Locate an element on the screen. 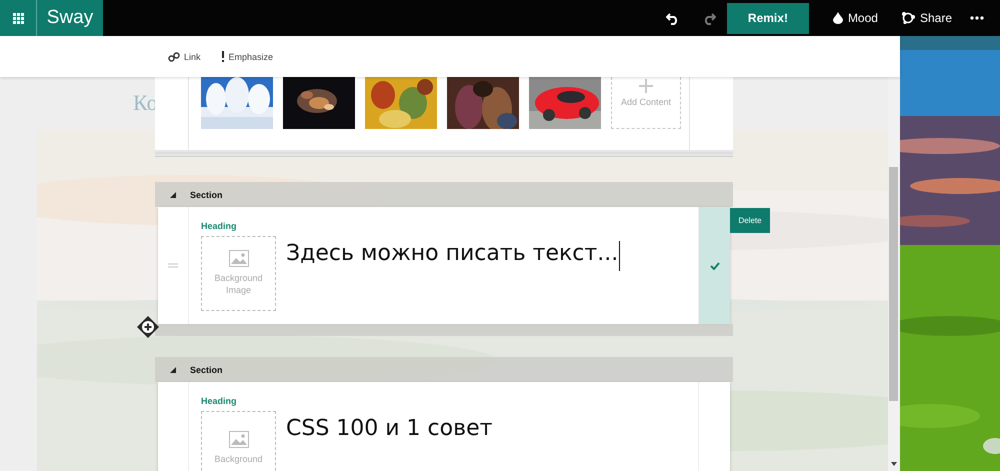 This screenshot has height=471, width=1000. drop-icon is located at coordinates (837, 18).